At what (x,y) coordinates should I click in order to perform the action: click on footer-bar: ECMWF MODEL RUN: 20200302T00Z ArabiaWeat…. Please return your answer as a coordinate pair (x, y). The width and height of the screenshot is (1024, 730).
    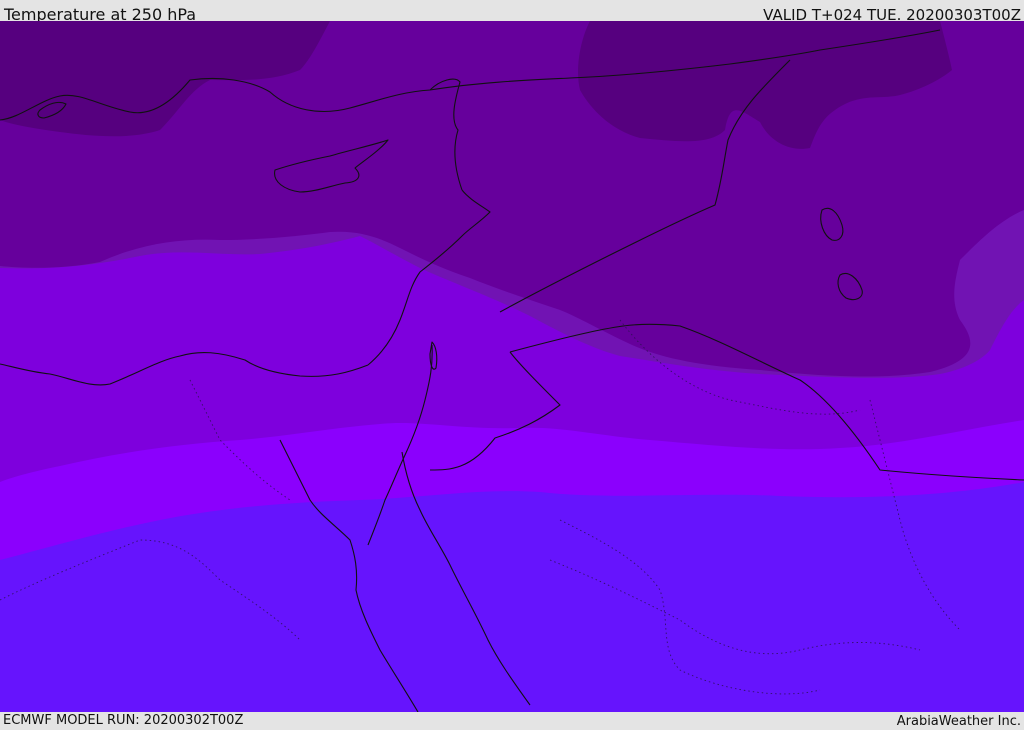
    Looking at the image, I should click on (512, 720).